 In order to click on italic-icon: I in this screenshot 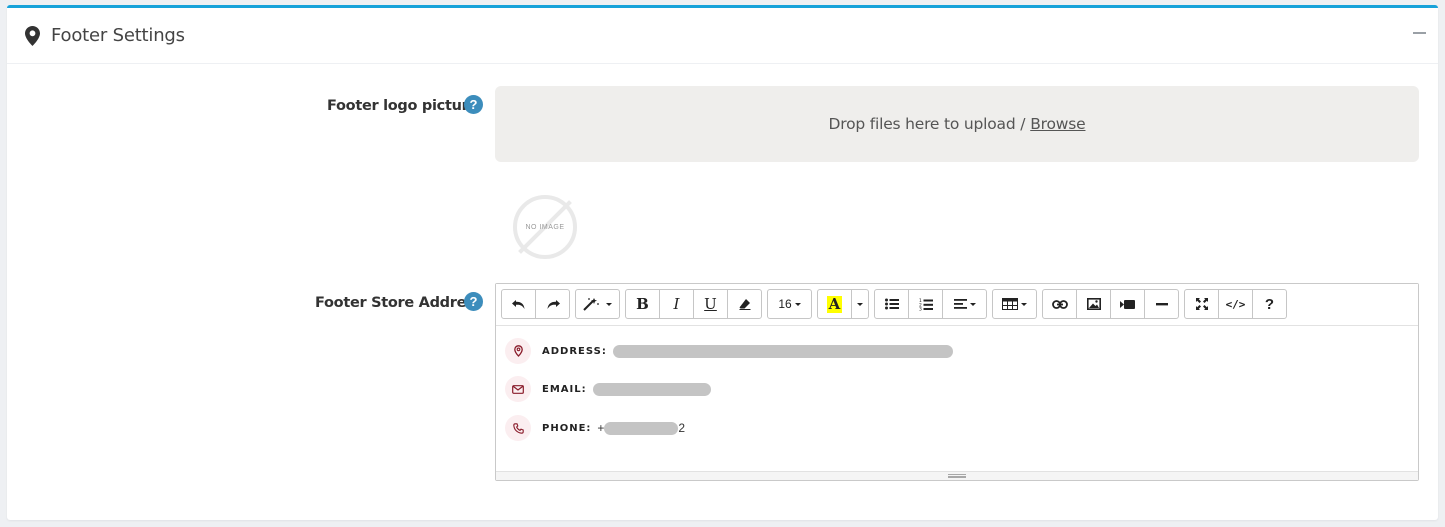, I will do `click(676, 304)`.